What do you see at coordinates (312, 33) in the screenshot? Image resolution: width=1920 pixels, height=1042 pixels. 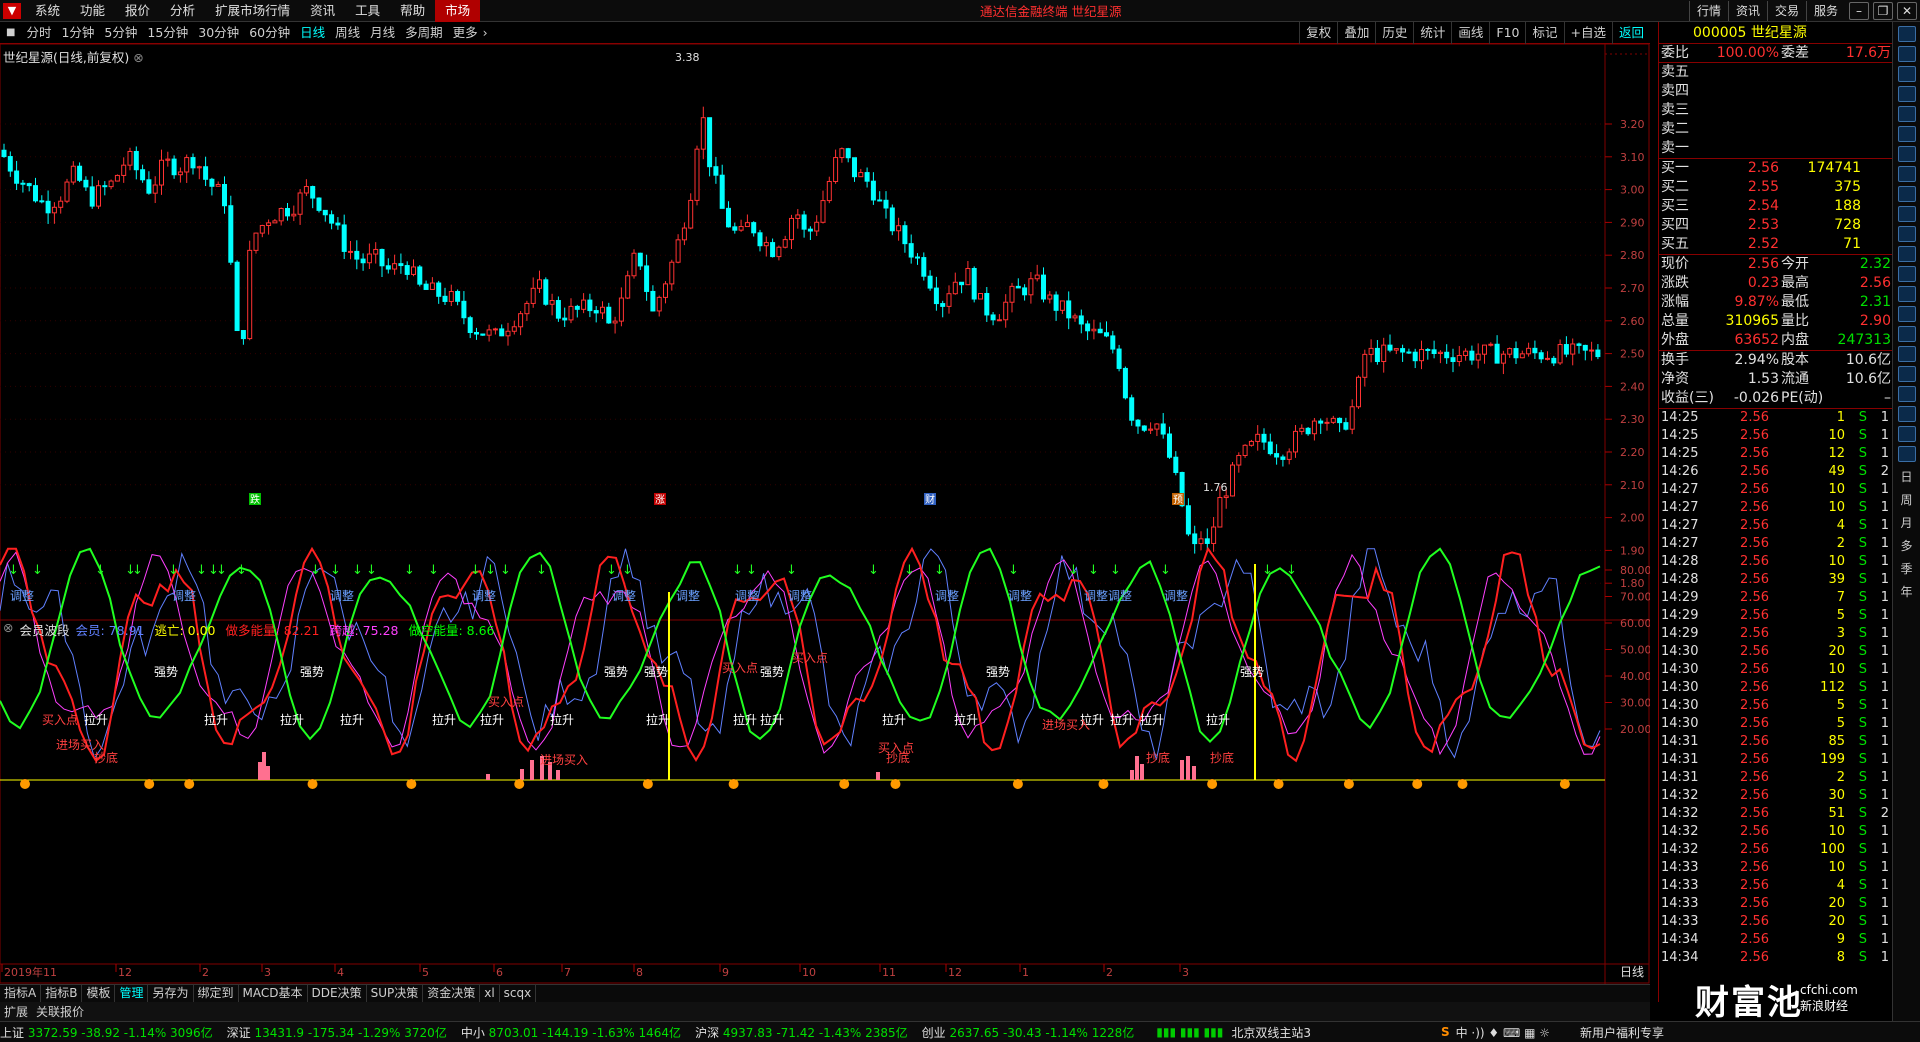 I see `period-6: 日线` at bounding box center [312, 33].